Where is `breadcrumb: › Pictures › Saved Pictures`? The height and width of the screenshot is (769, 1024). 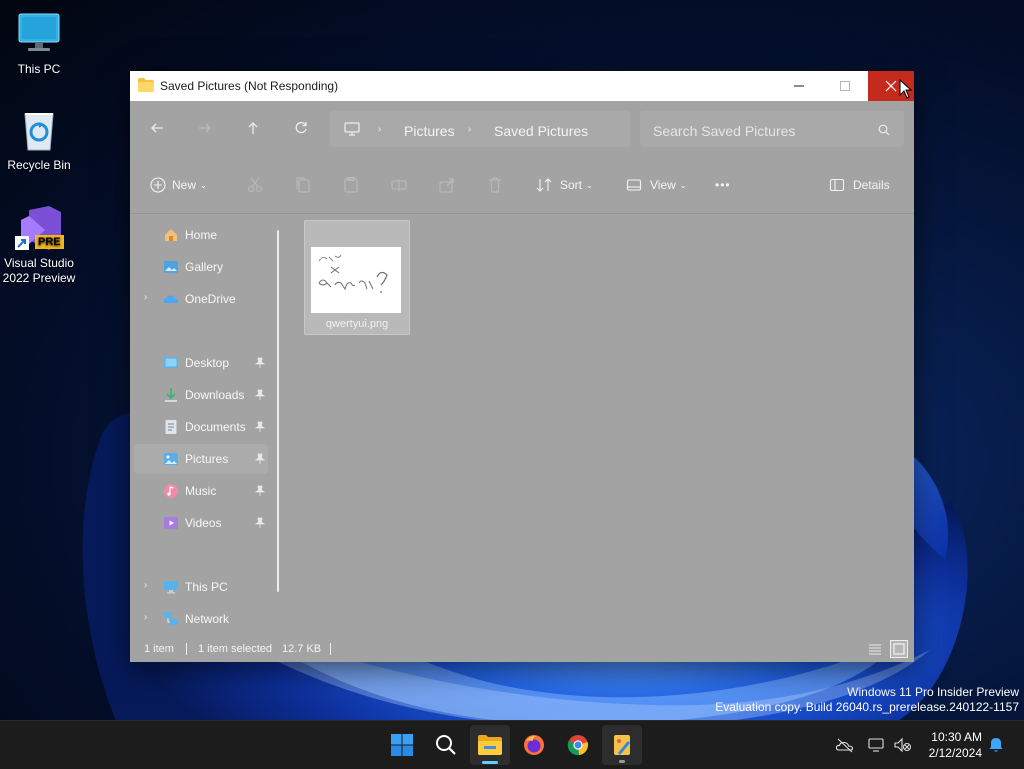
breadcrumb: › Pictures › Saved Pictures is located at coordinates (480, 129).